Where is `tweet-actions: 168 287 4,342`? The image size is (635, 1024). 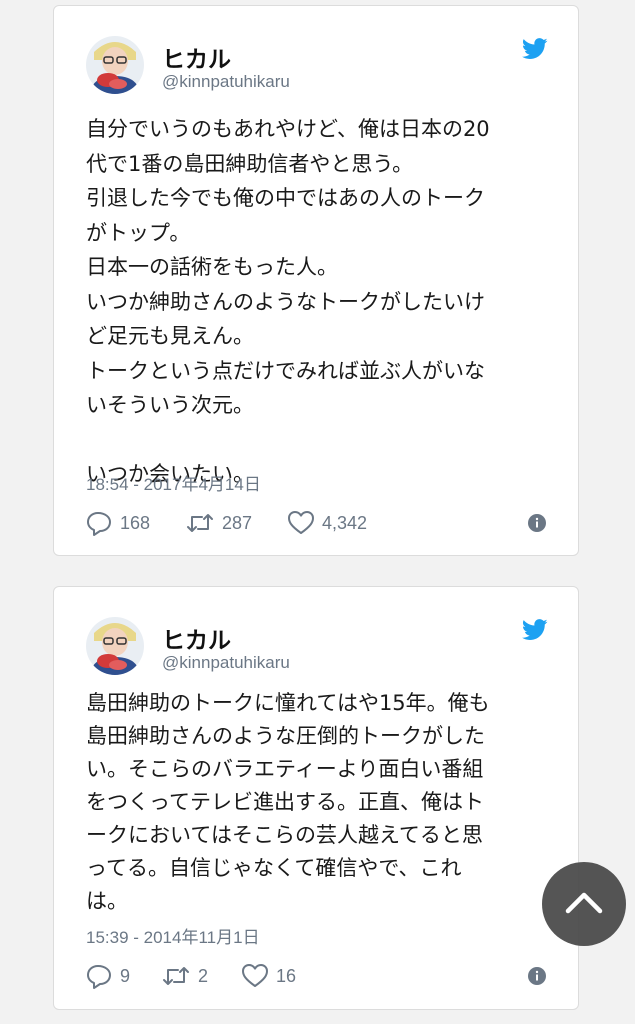 tweet-actions: 168 287 4,342 is located at coordinates (316, 523).